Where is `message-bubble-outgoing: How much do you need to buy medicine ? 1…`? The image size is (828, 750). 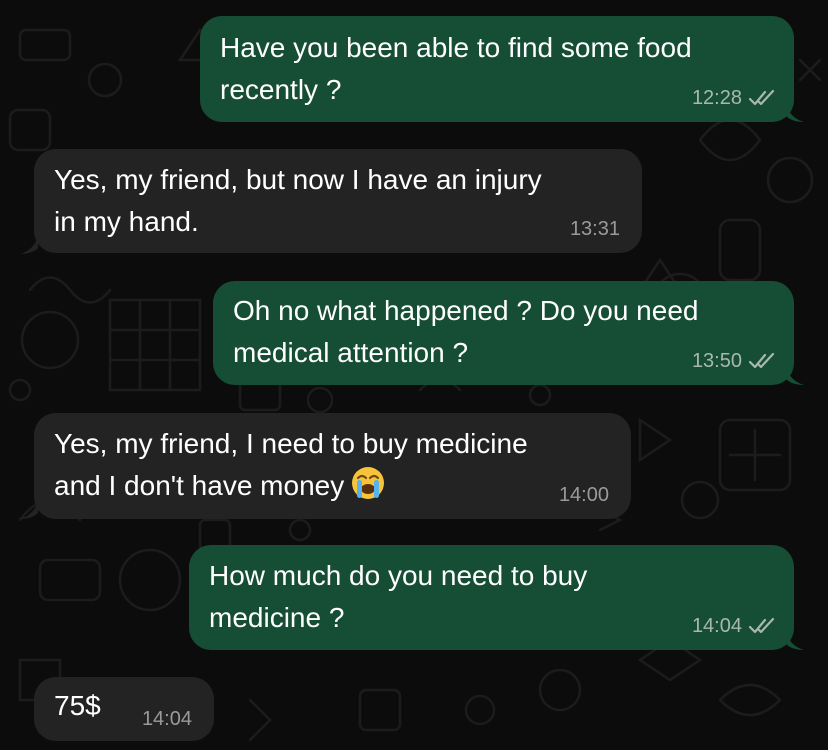
message-bubble-outgoing: How much do you need to buy medicine ? 1… is located at coordinates (491, 597).